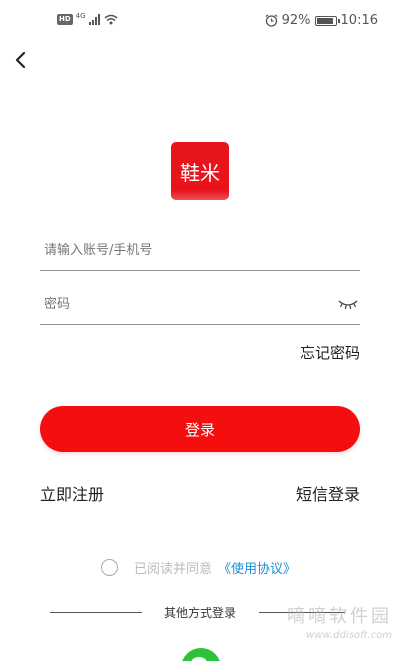  I want to click on alarm-icon, so click(271, 20).